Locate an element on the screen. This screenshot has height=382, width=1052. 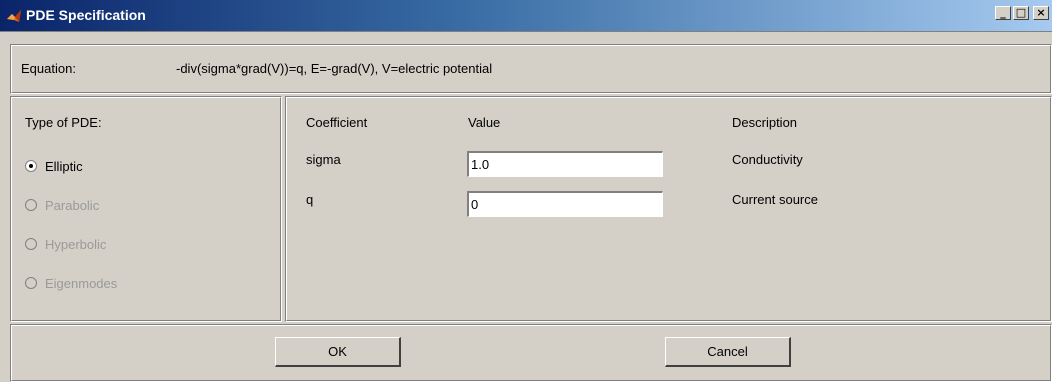
equation-label: Equation: is located at coordinates (48, 68).